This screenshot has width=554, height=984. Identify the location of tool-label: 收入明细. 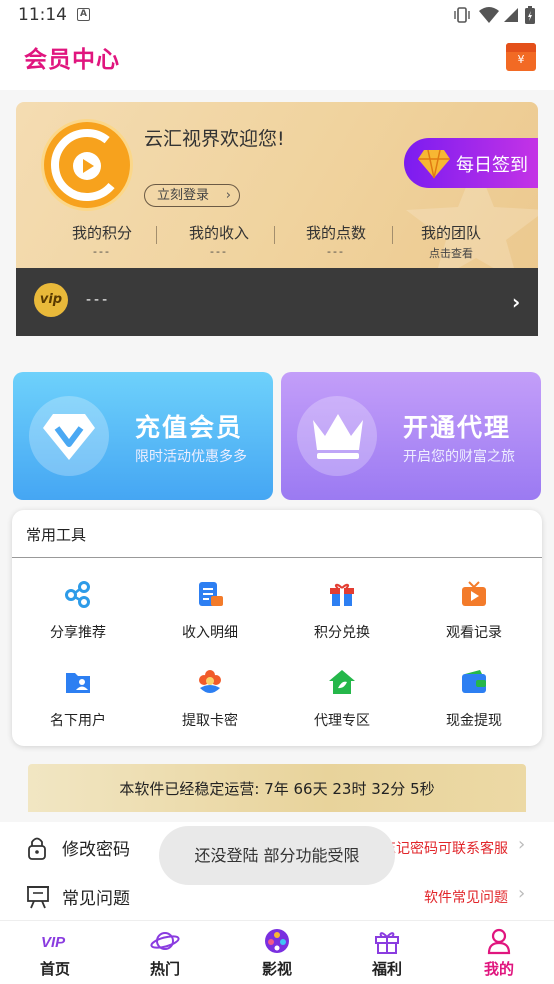
(210, 633).